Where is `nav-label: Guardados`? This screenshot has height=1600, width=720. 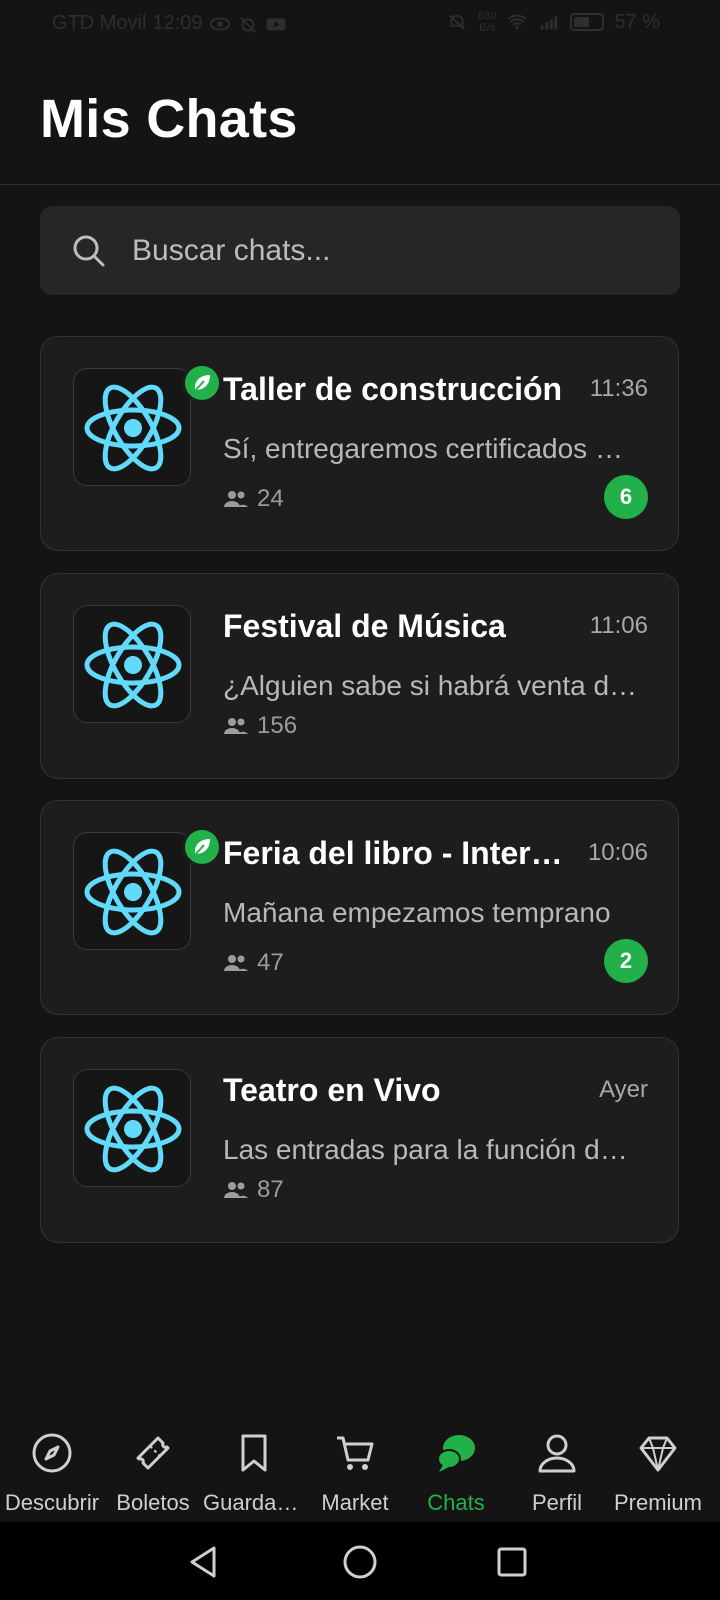 nav-label: Guardados is located at coordinates (254, 1502).